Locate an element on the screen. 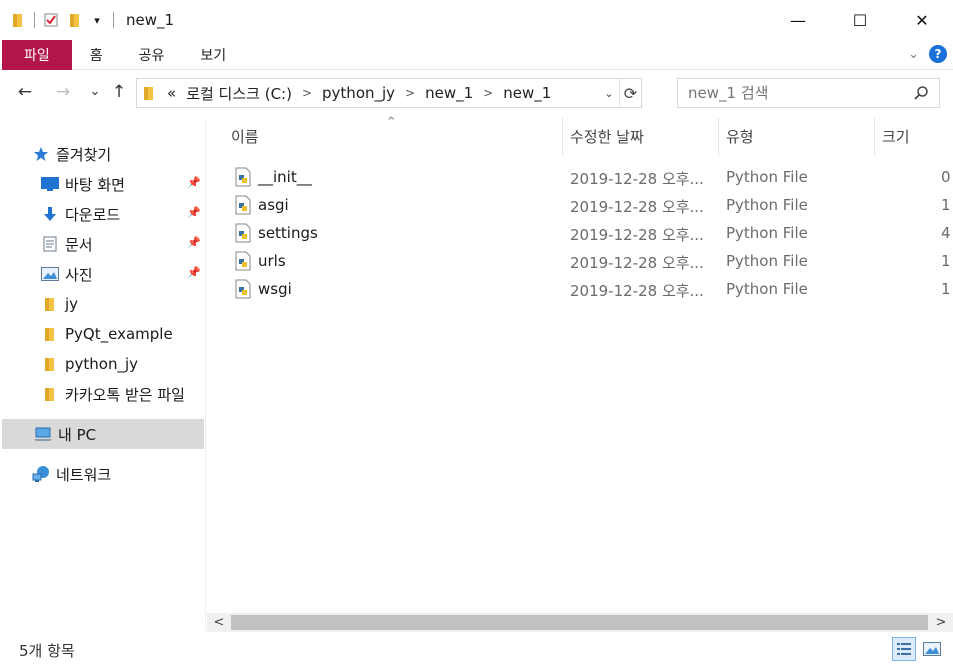  star-icon is located at coordinates (41, 154).